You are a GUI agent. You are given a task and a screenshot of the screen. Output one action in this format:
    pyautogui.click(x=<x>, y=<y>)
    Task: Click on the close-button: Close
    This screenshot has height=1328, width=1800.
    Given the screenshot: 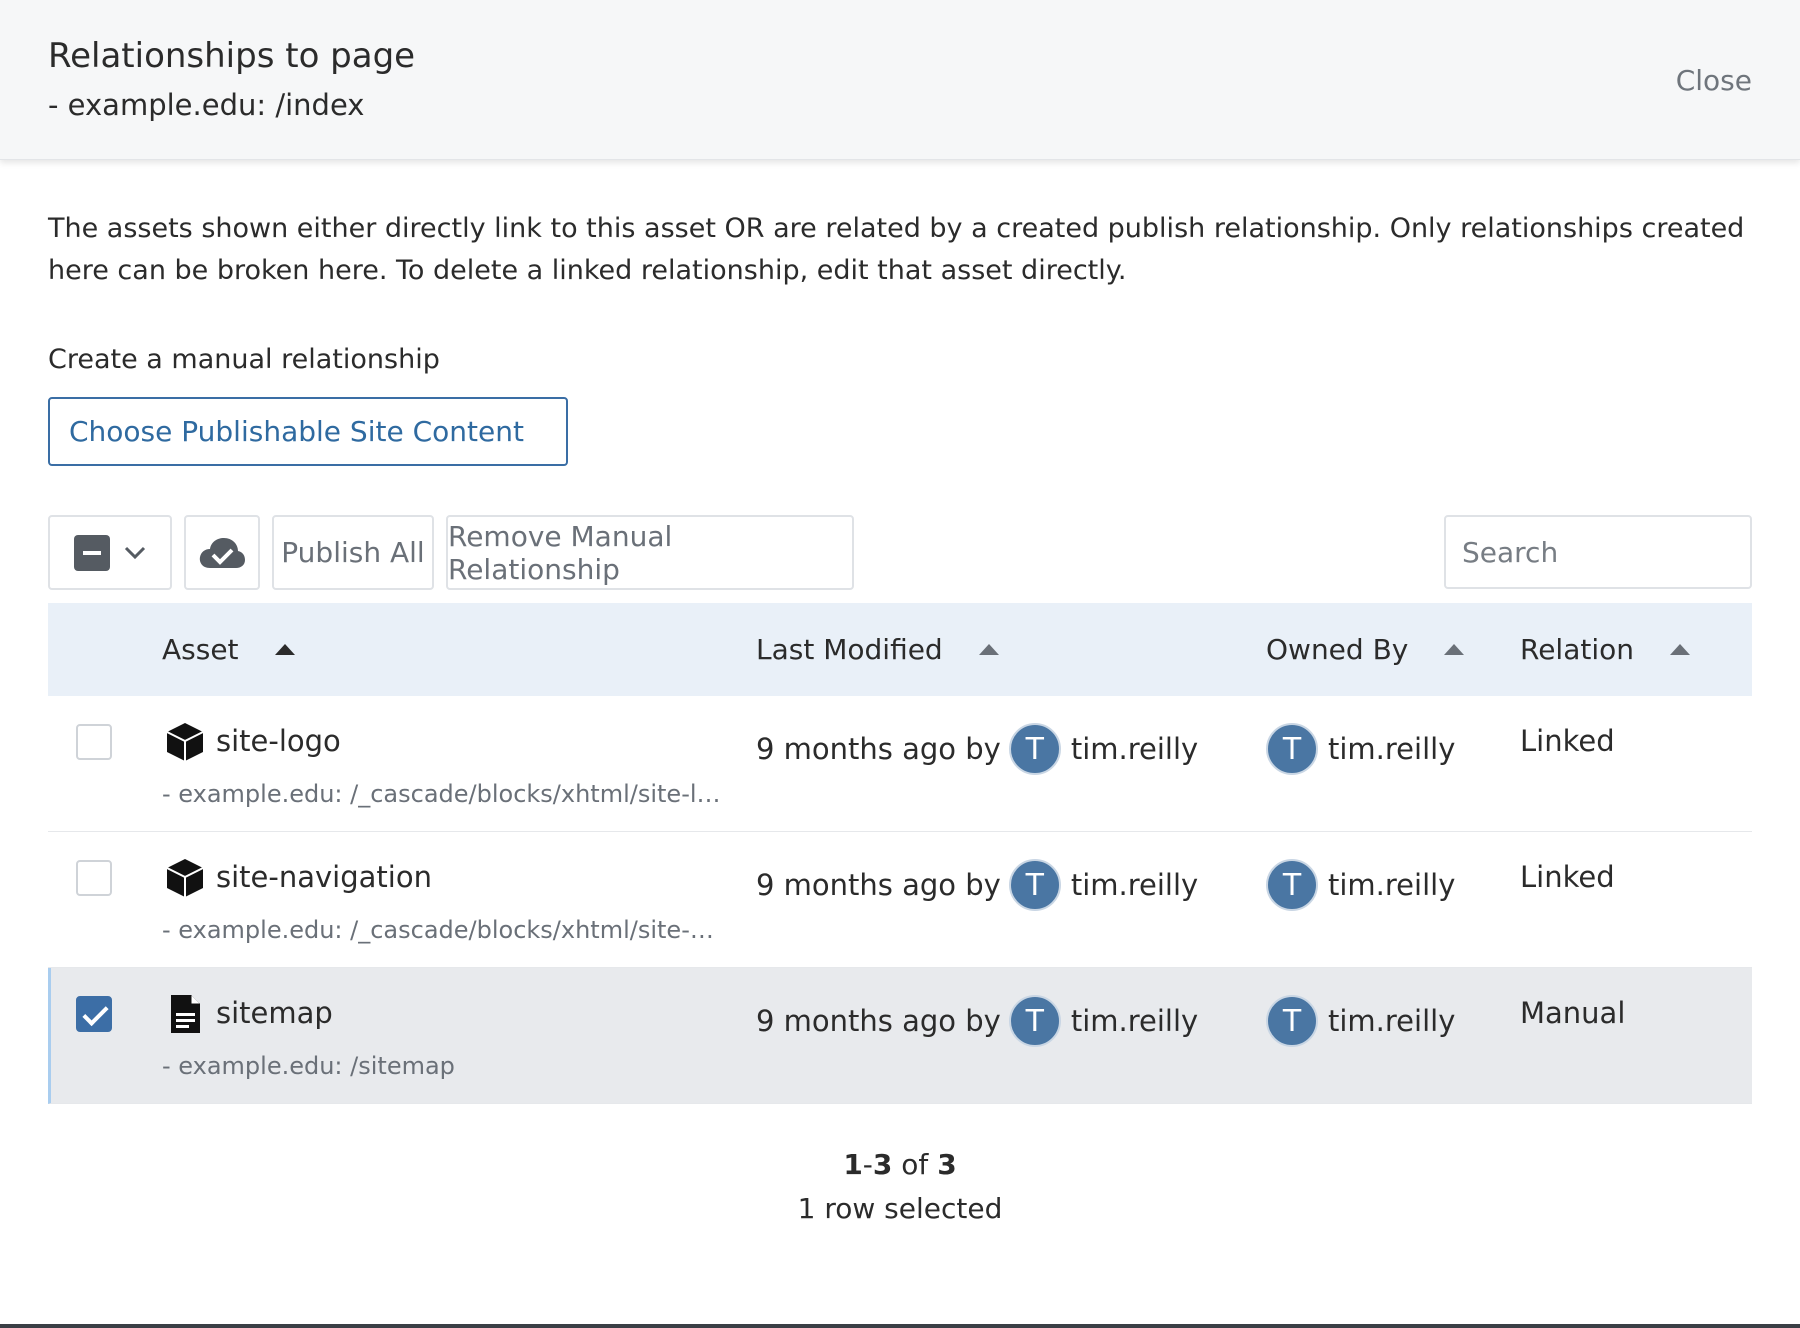 What is the action you would take?
    pyautogui.click(x=1714, y=80)
    